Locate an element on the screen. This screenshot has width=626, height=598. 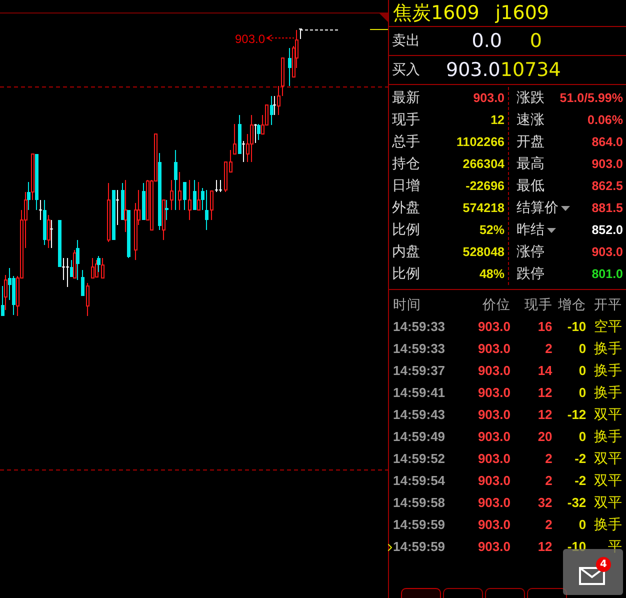
trade-volume: 16 is located at coordinates (544, 327).